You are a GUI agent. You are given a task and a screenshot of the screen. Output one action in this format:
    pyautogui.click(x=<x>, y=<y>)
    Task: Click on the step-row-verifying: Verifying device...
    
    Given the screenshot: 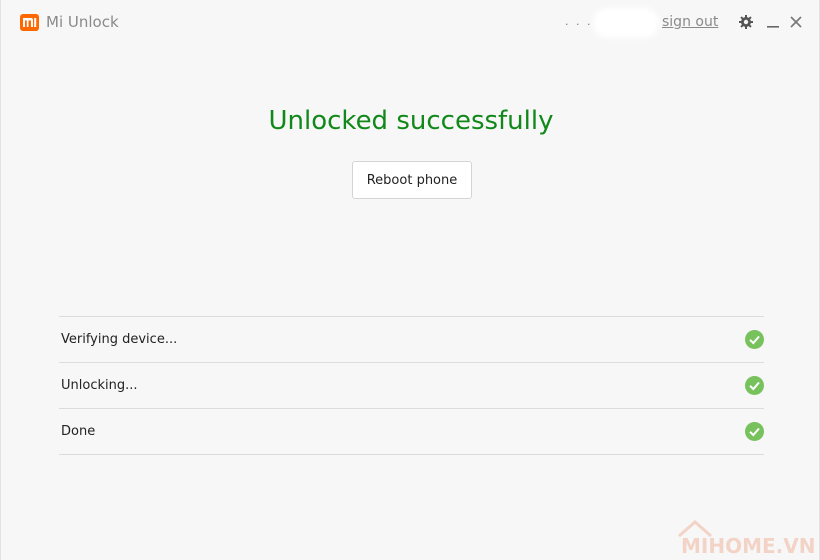 What is the action you would take?
    pyautogui.click(x=411, y=340)
    